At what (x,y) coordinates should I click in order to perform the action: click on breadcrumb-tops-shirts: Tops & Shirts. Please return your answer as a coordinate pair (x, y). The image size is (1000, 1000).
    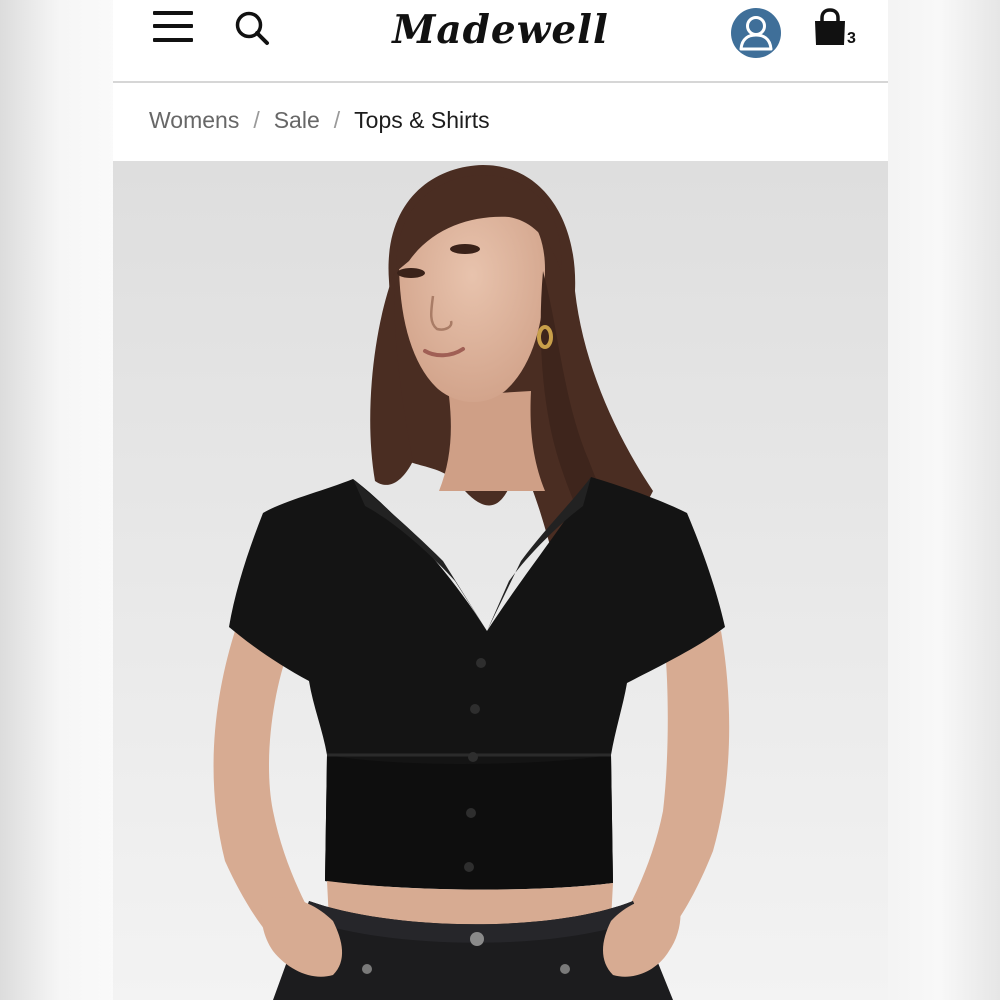
    Looking at the image, I should click on (422, 119).